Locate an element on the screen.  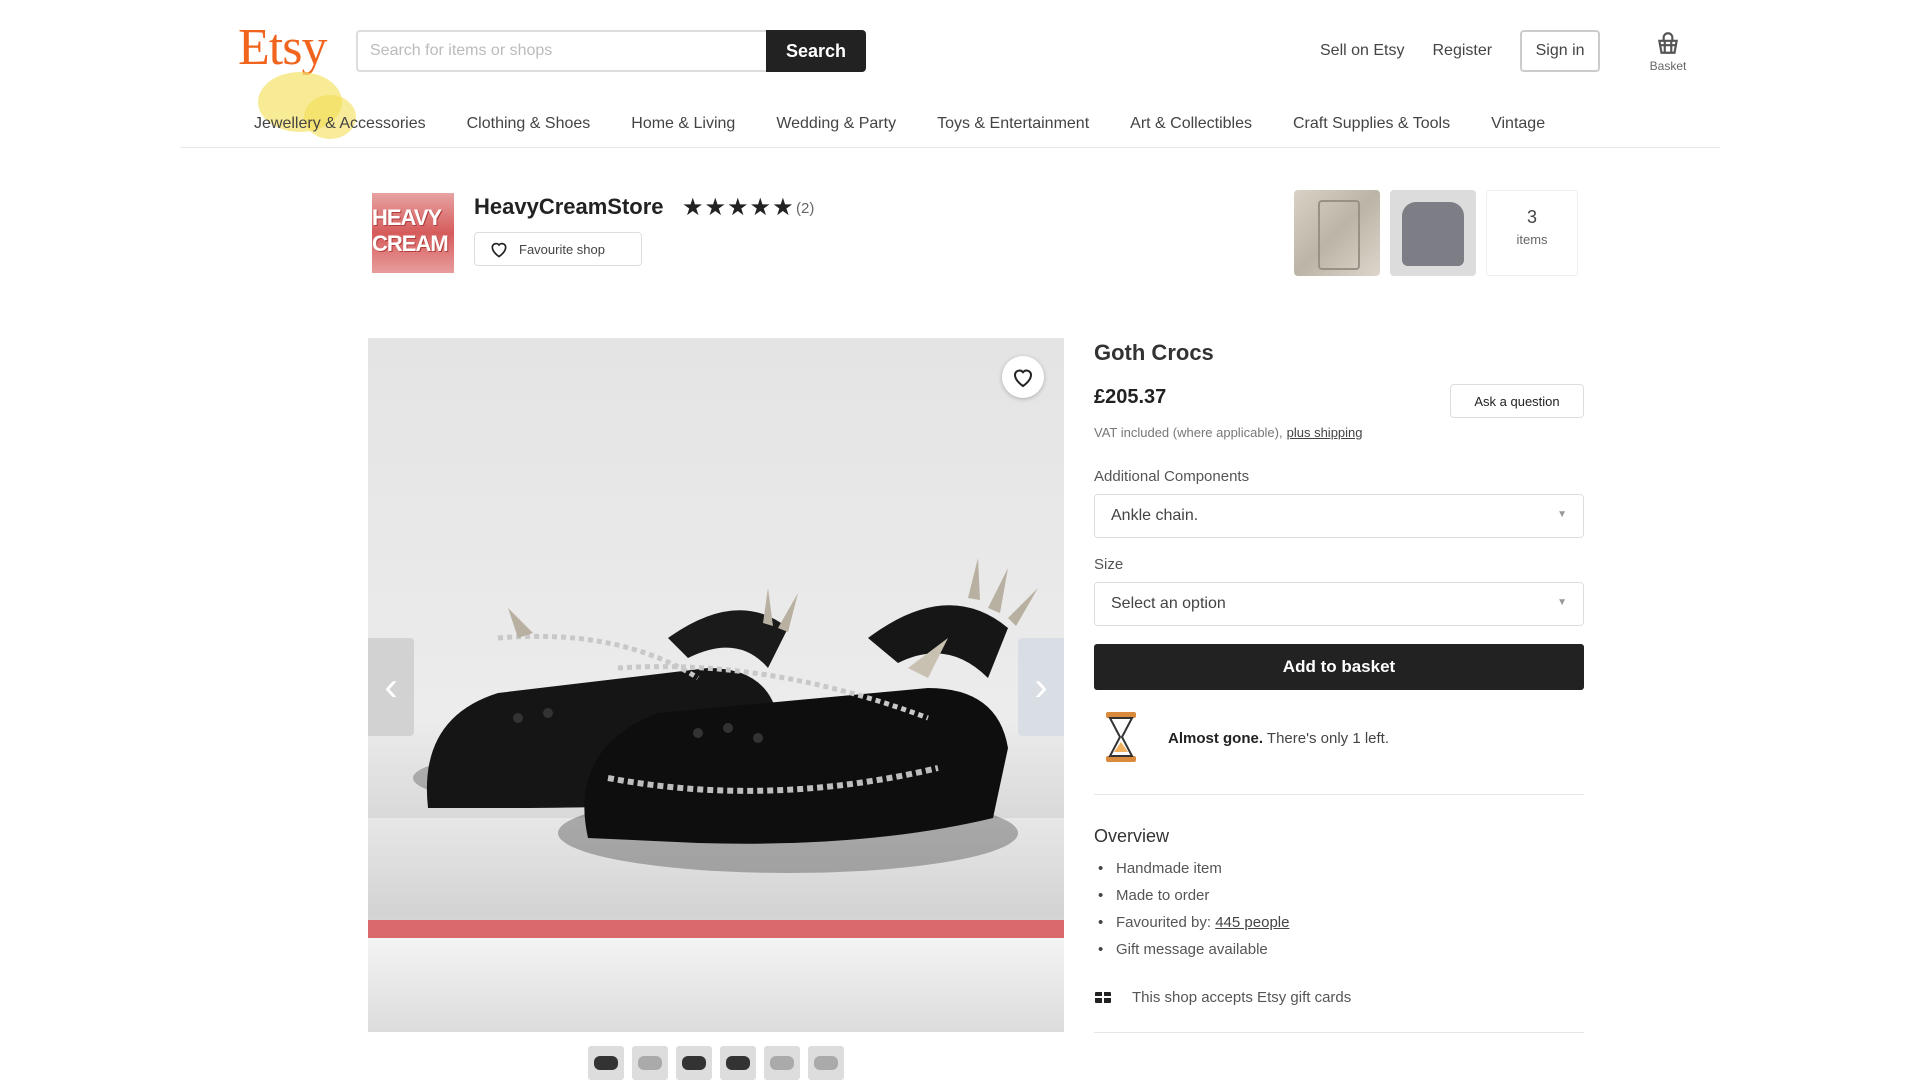
gift-card-icon is located at coordinates (1103, 997).